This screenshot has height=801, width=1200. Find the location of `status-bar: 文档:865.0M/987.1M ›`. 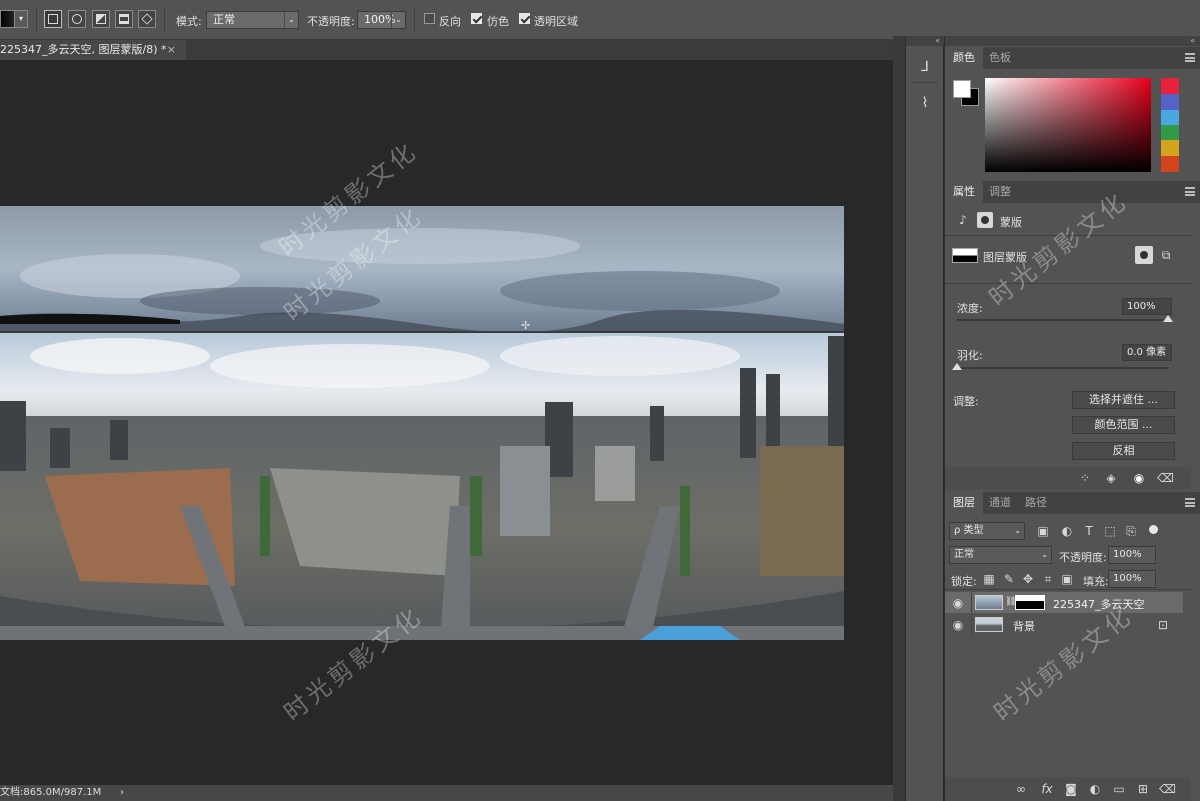

status-bar: 文档:865.0M/987.1M › is located at coordinates (446, 793).